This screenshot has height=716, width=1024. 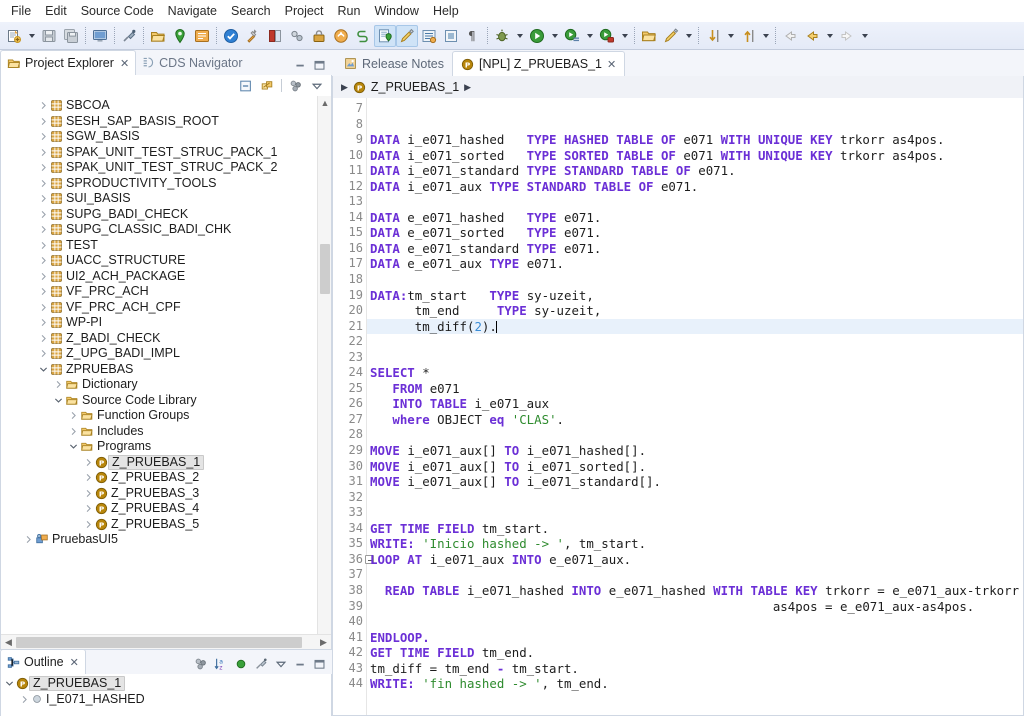 I want to click on code-line: ENDLOOP., so click(x=695, y=638).